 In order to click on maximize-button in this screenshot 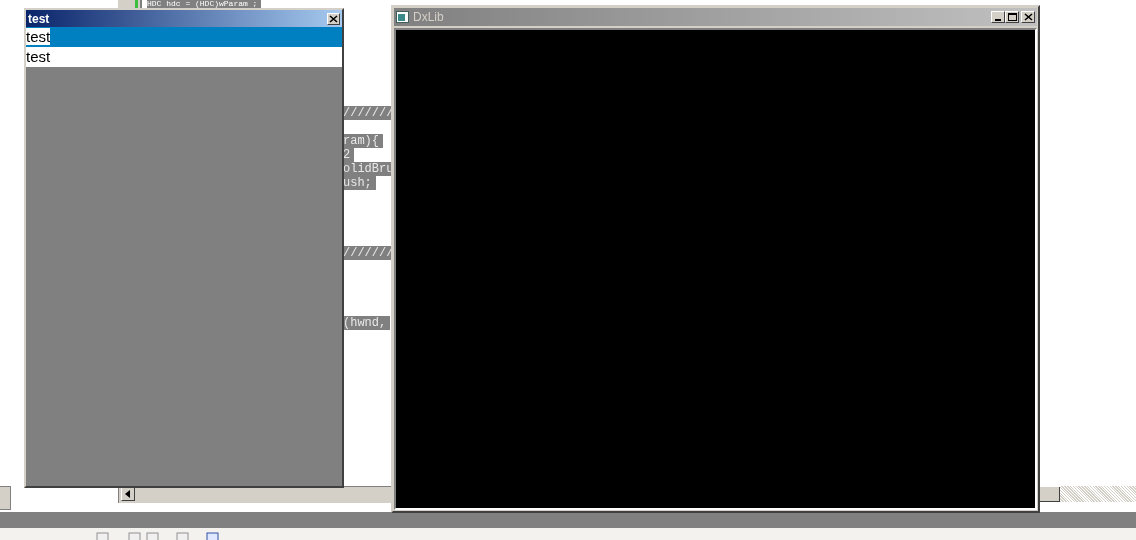, I will do `click(1012, 17)`.